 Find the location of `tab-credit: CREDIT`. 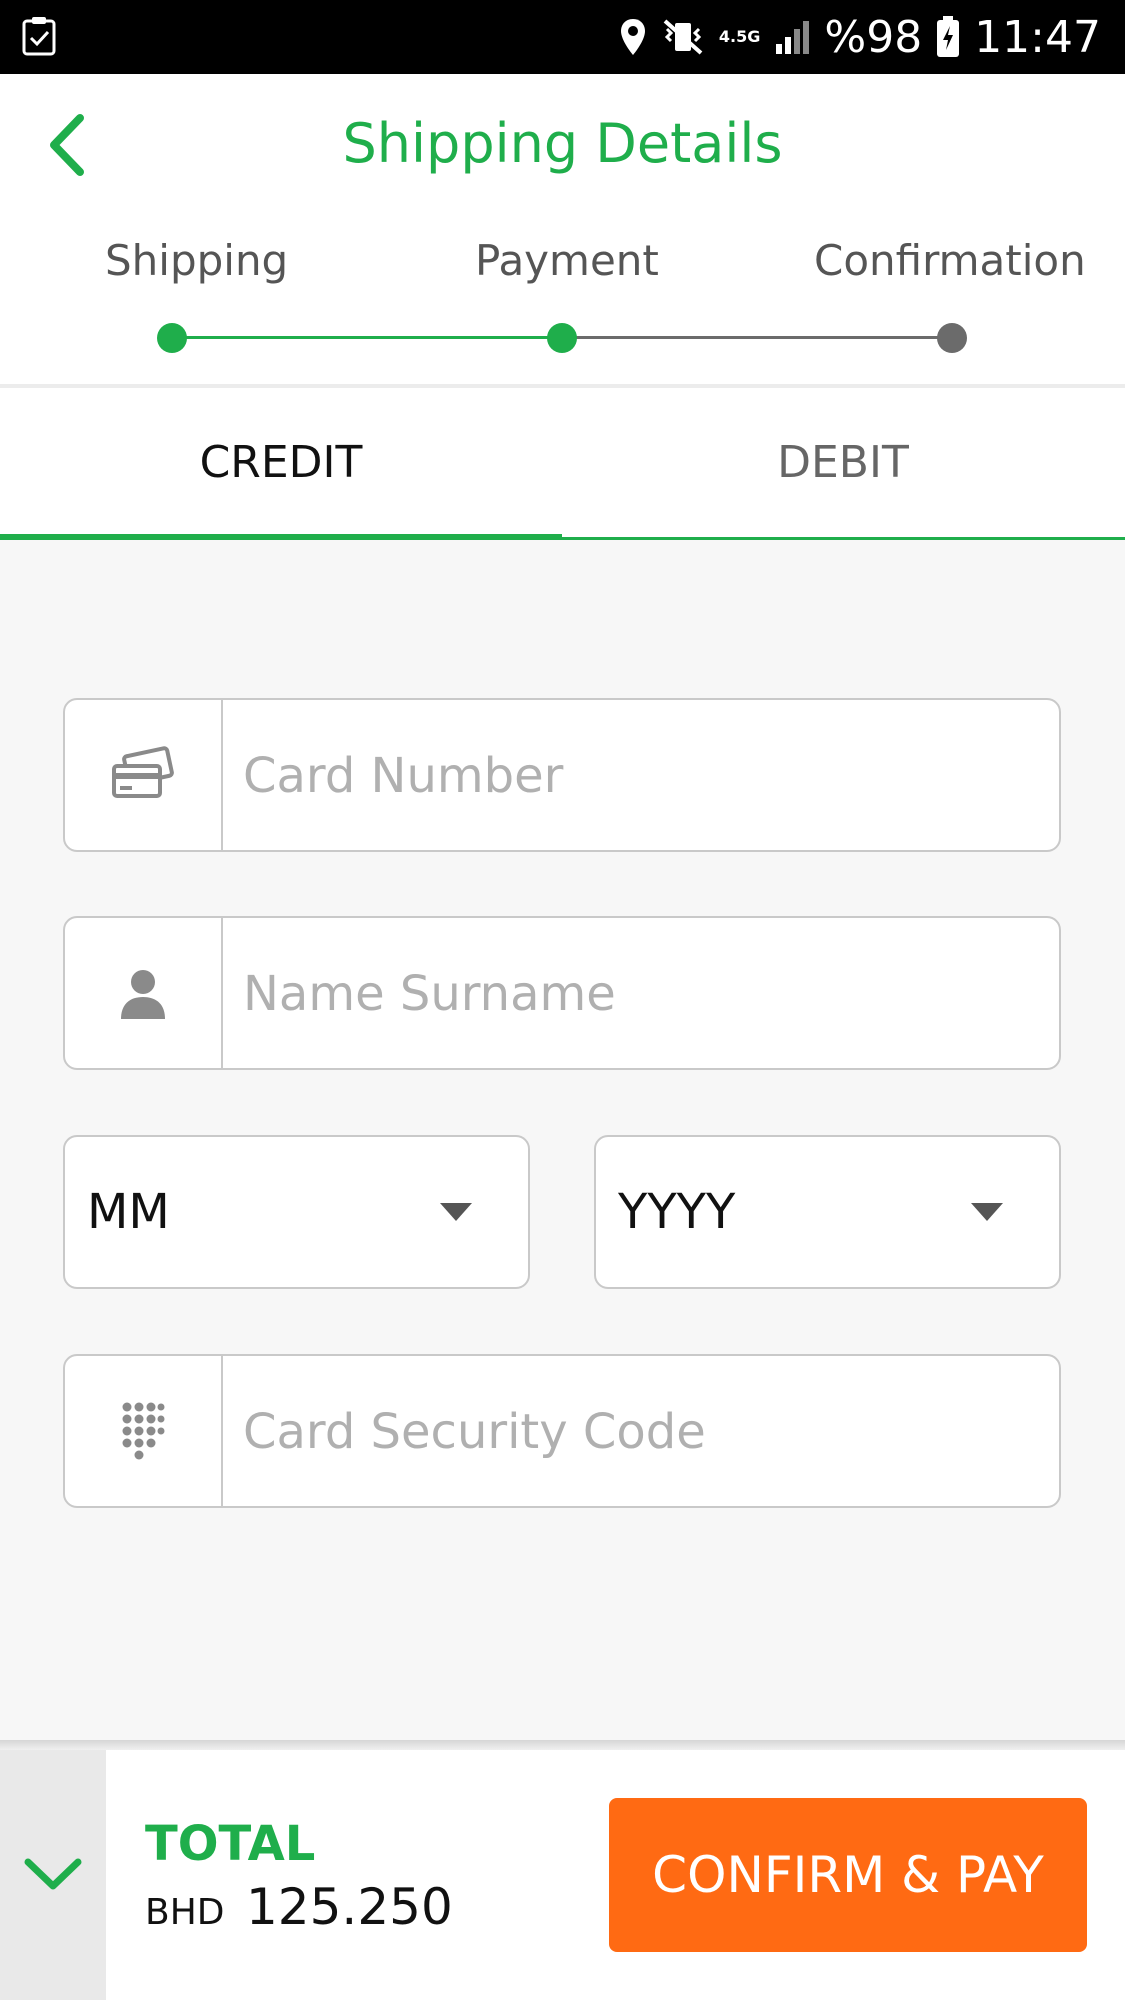

tab-credit: CREDIT is located at coordinates (281, 462).